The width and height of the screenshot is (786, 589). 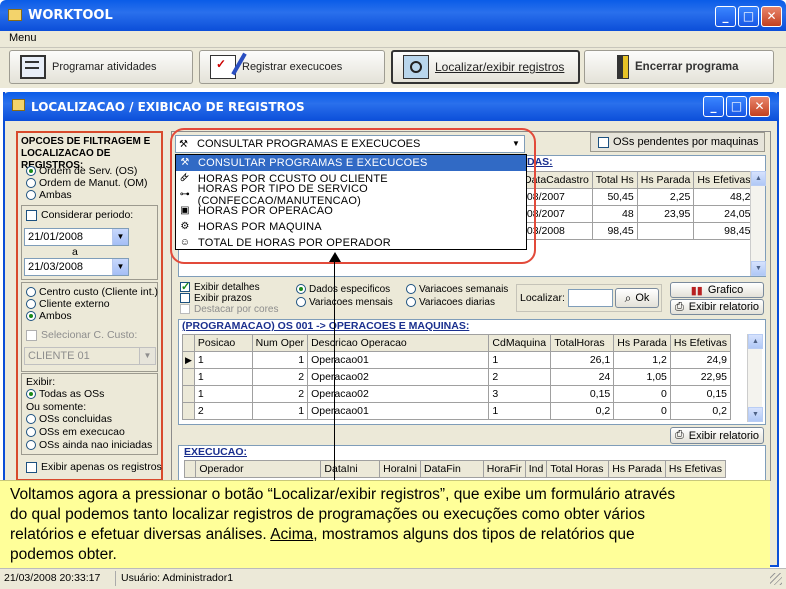 I want to click on minimize-button: _, so click(x=725, y=16).